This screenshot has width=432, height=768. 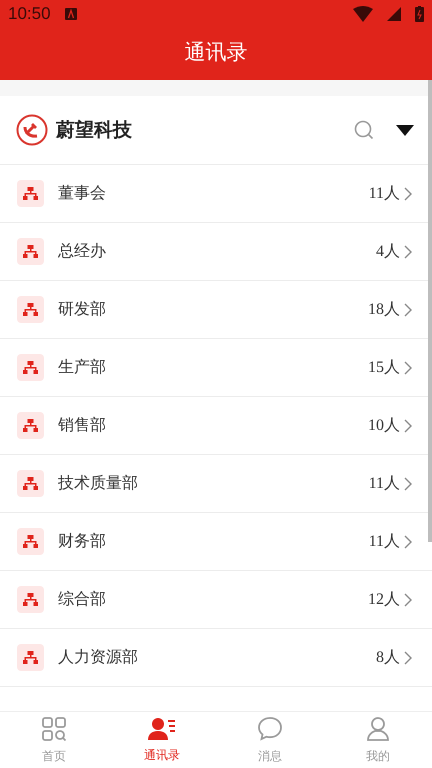 I want to click on member-count: 18人, so click(x=384, y=310).